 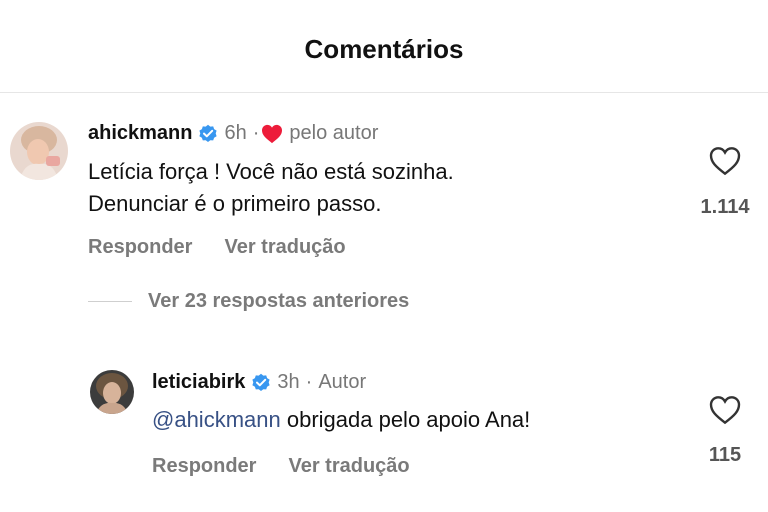 I want to click on reply-header: leticiabirk 3h · Autor, so click(x=259, y=382).